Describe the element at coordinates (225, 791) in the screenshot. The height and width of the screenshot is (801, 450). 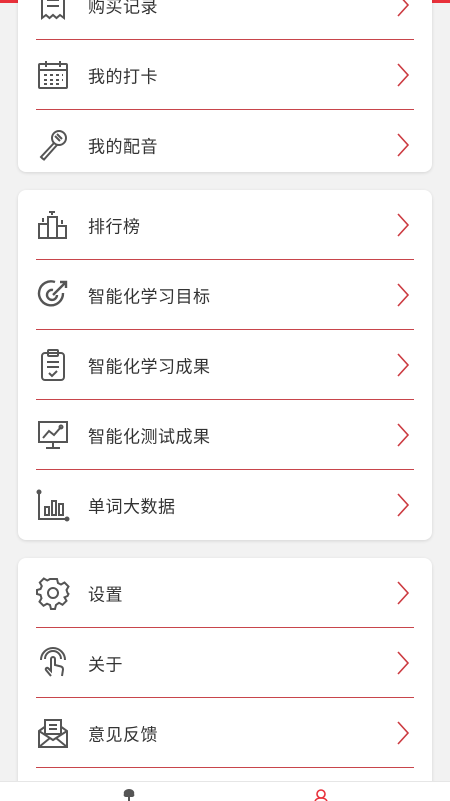
I see `bottom-nav` at that location.